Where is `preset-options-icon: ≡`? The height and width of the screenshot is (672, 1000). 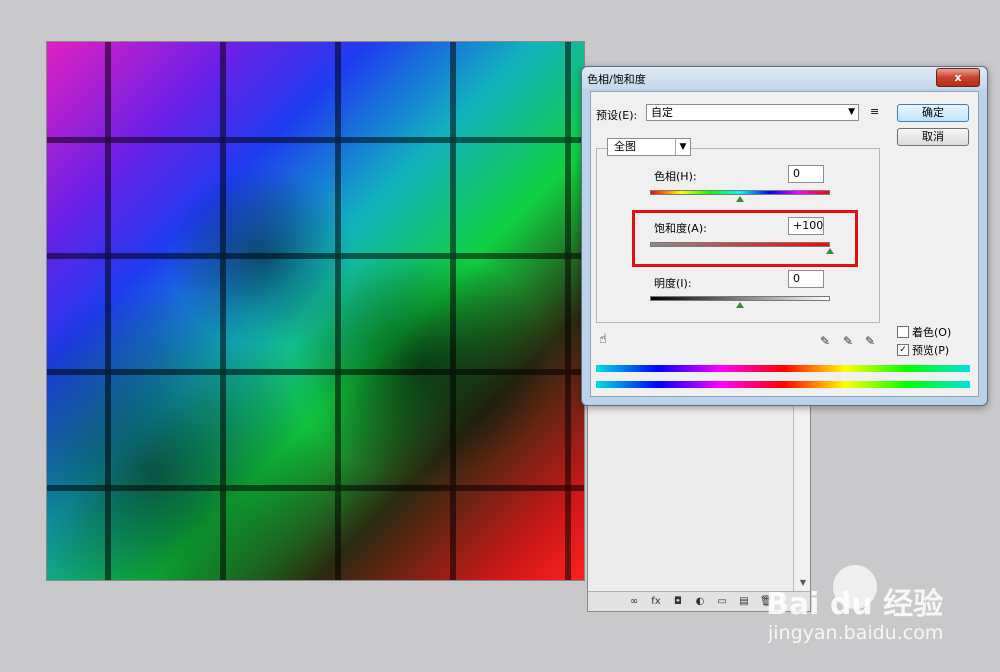 preset-options-icon: ≡ is located at coordinates (874, 111).